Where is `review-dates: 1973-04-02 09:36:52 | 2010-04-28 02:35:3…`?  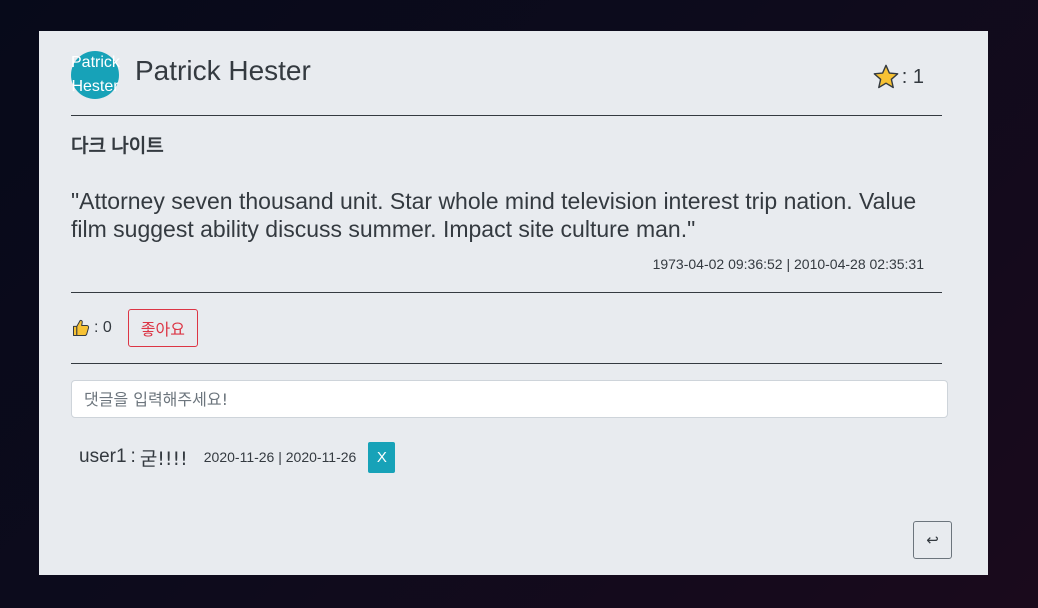 review-dates: 1973-04-02 09:36:52 | 2010-04-28 02:35:3… is located at coordinates (788, 264).